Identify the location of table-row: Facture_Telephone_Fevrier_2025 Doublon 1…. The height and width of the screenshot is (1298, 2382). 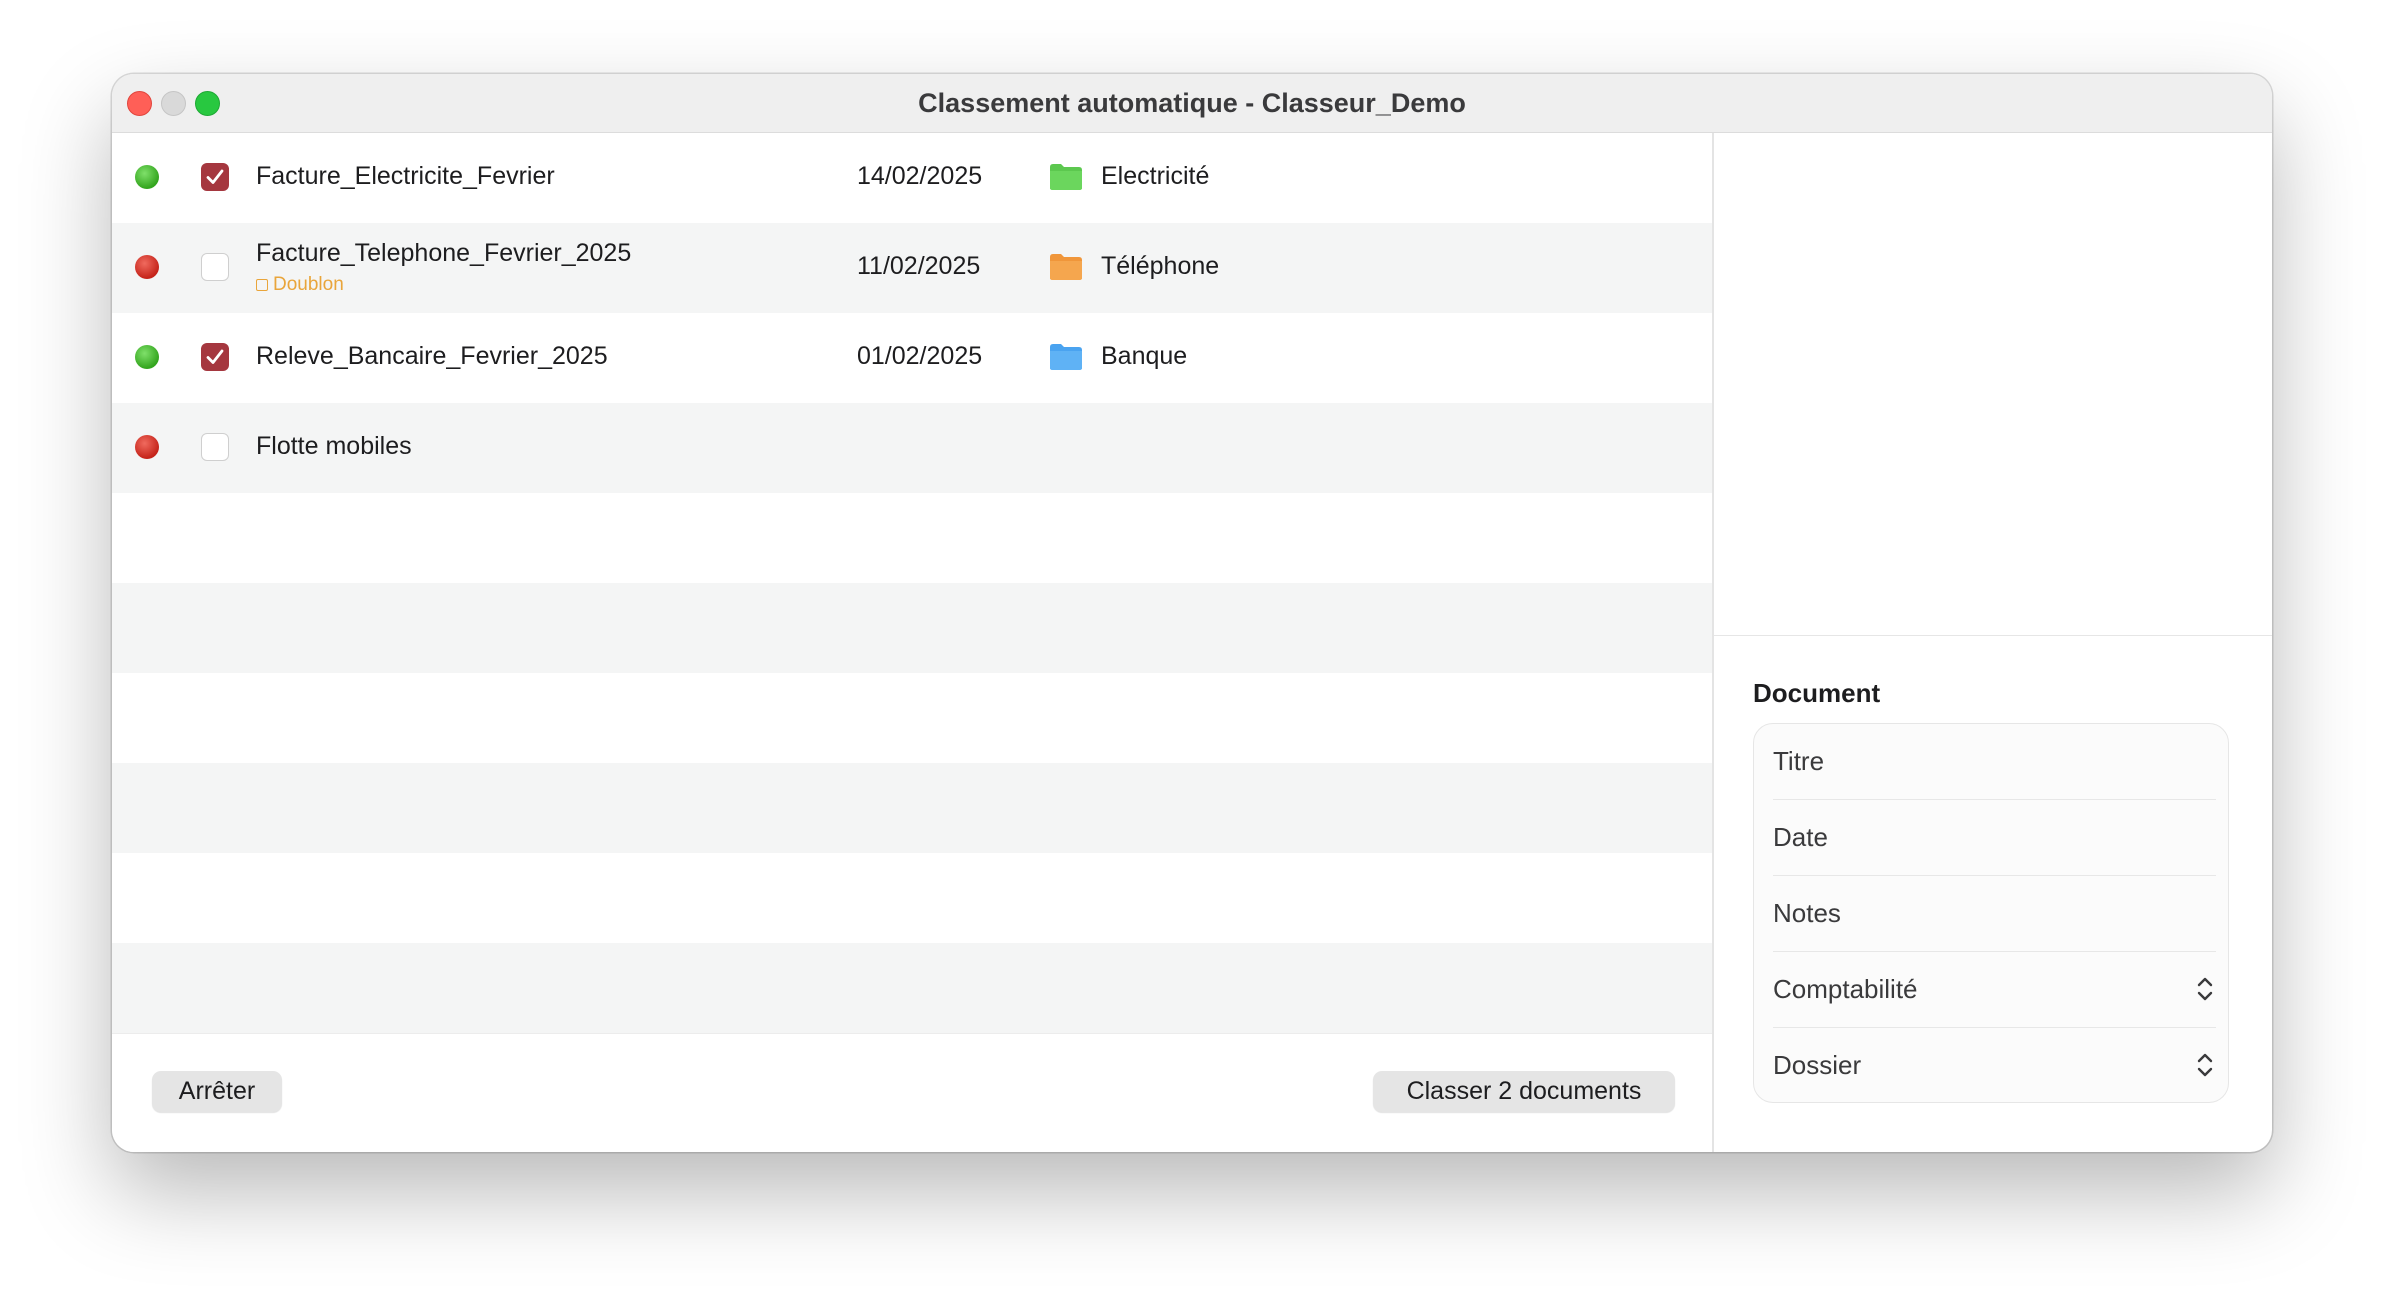
(912, 268).